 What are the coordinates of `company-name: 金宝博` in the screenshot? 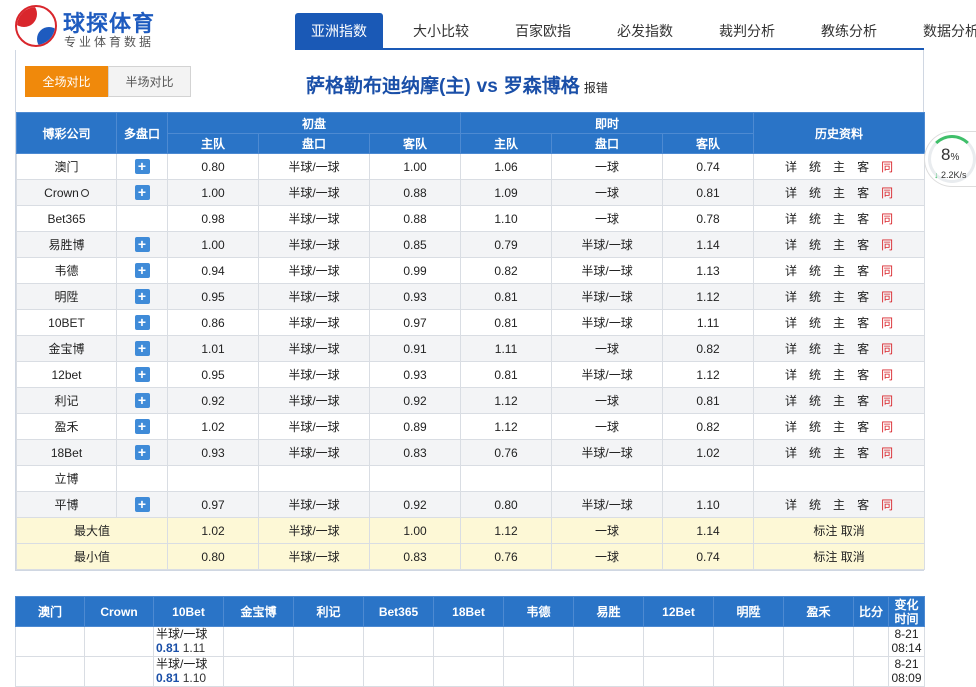 It's located at (66, 348).